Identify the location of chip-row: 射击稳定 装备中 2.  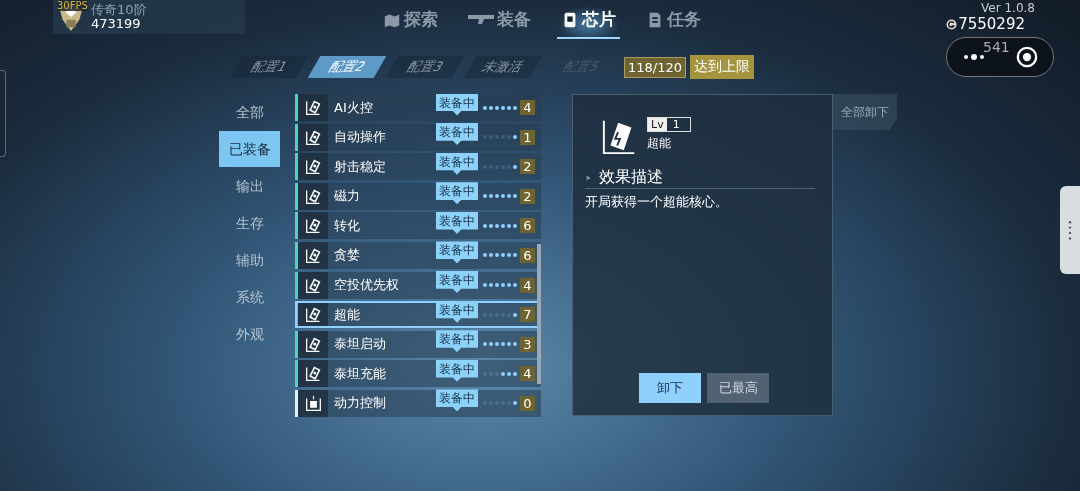
(418, 167).